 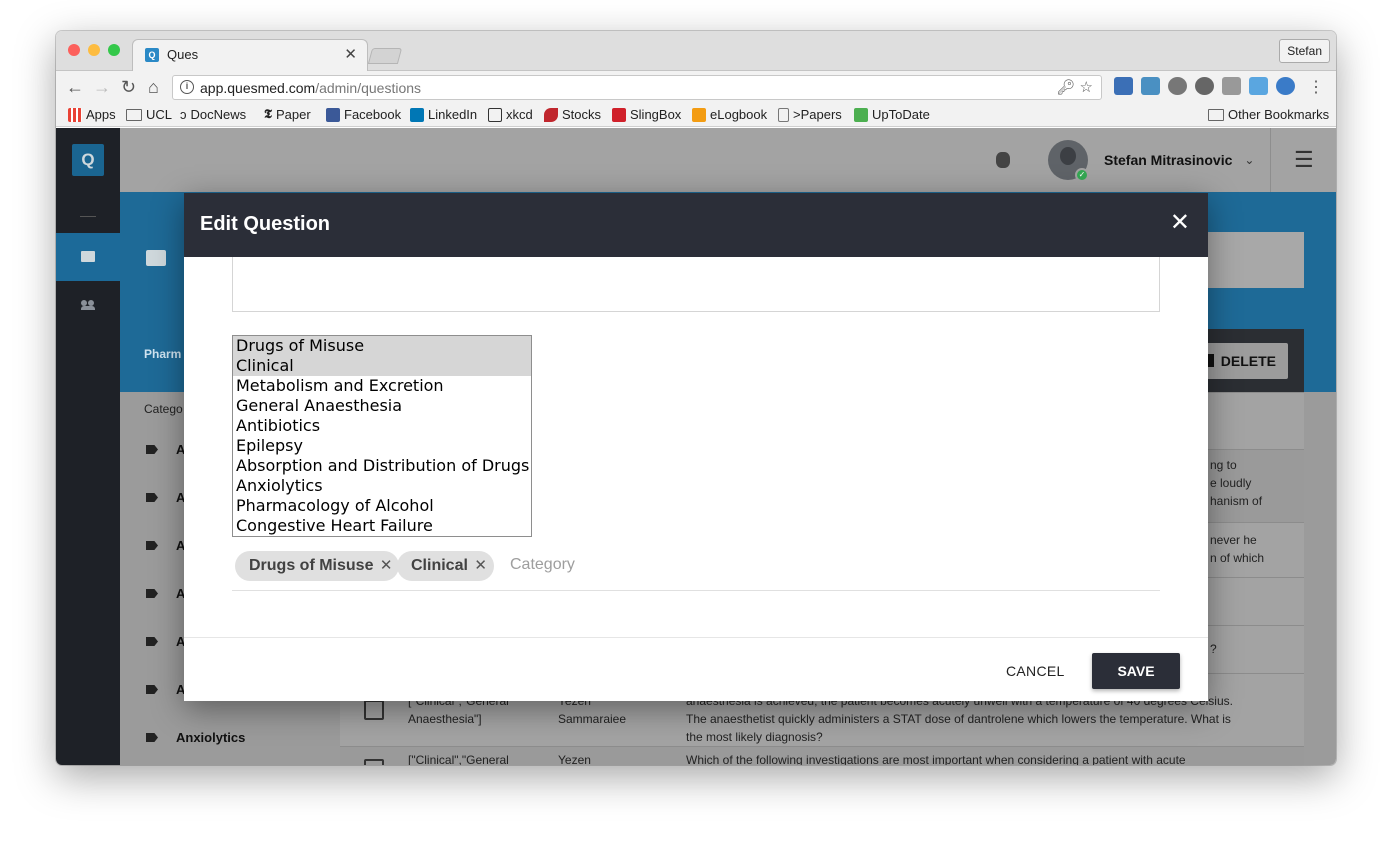 What do you see at coordinates (382, 506) in the screenshot?
I see `category-option: Pharmacology of Alcohol` at bounding box center [382, 506].